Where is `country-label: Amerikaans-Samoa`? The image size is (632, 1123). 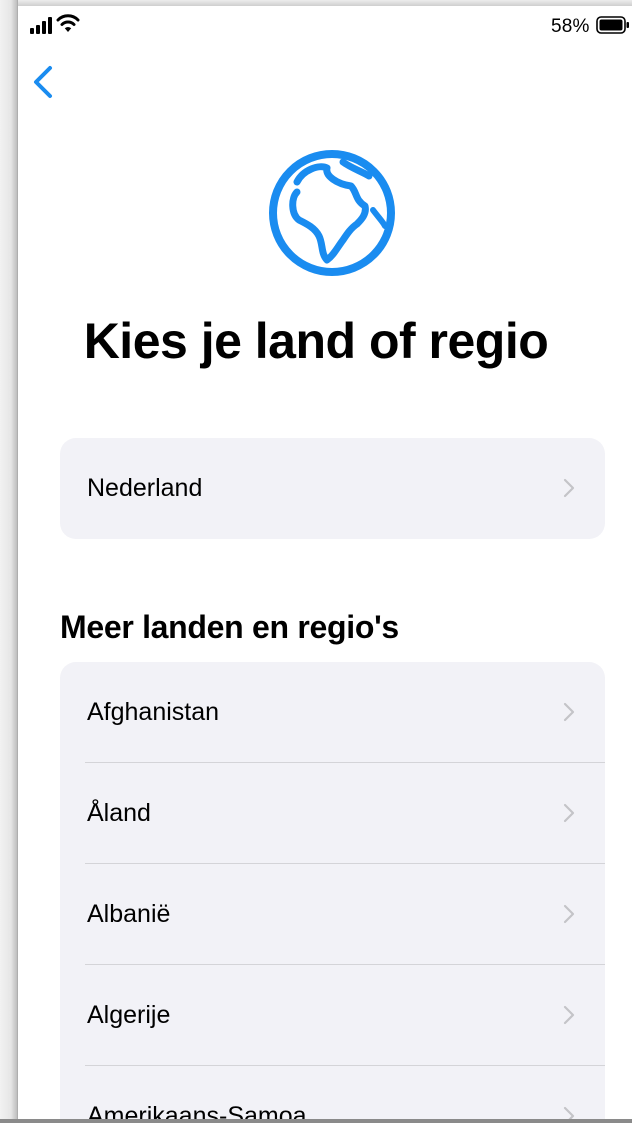 country-label: Amerikaans-Samoa is located at coordinates (197, 1110).